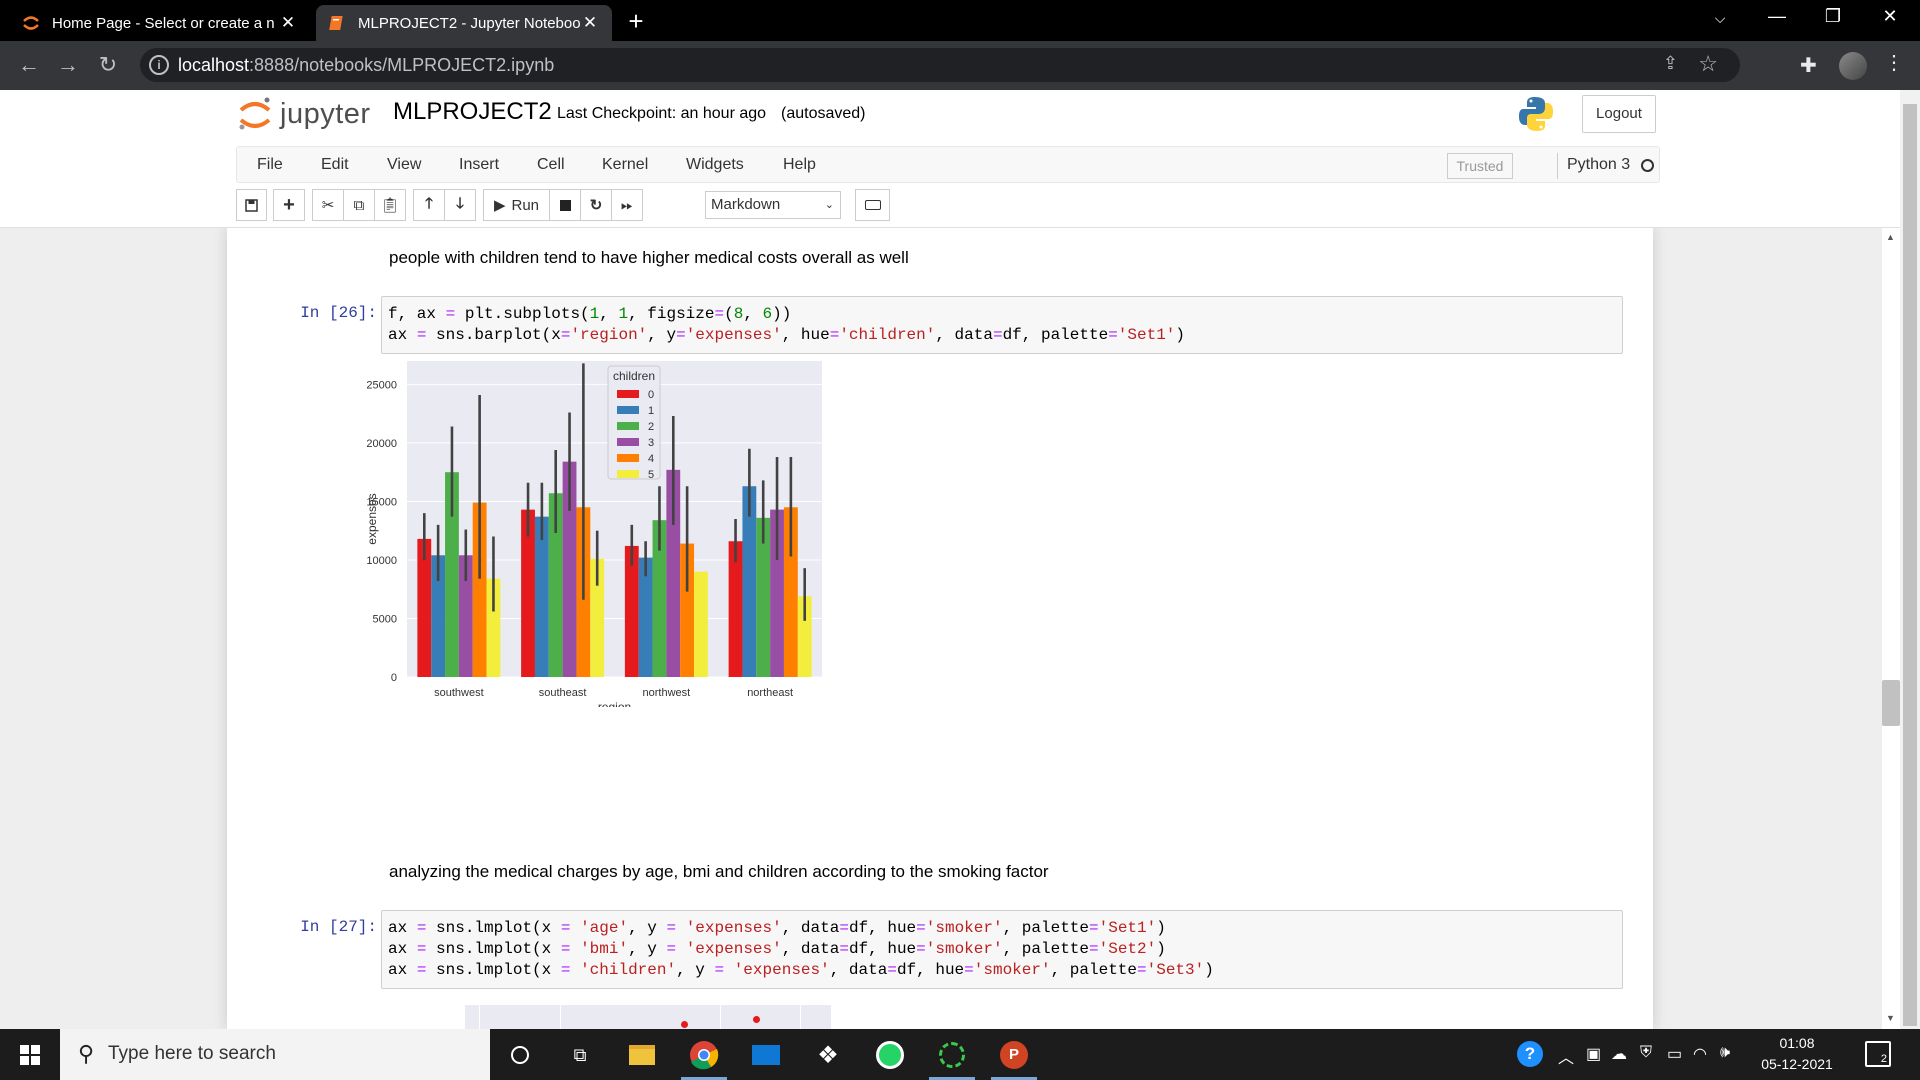 This screenshot has height=1080, width=1920. Describe the element at coordinates (1797, 1054) in the screenshot. I see `taskbar-clock: 01:08 05-12-2021` at that location.